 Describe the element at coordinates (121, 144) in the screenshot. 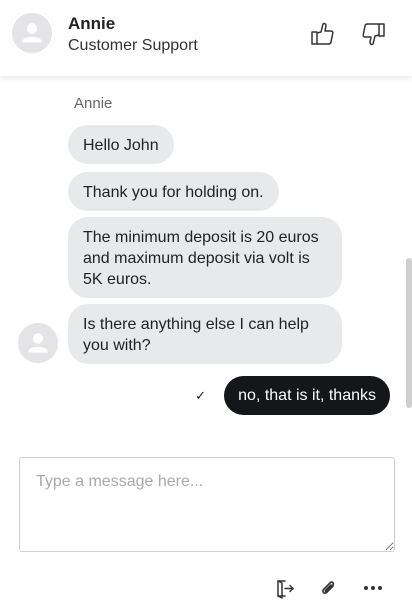

I see `agent-message: Hello John` at that location.